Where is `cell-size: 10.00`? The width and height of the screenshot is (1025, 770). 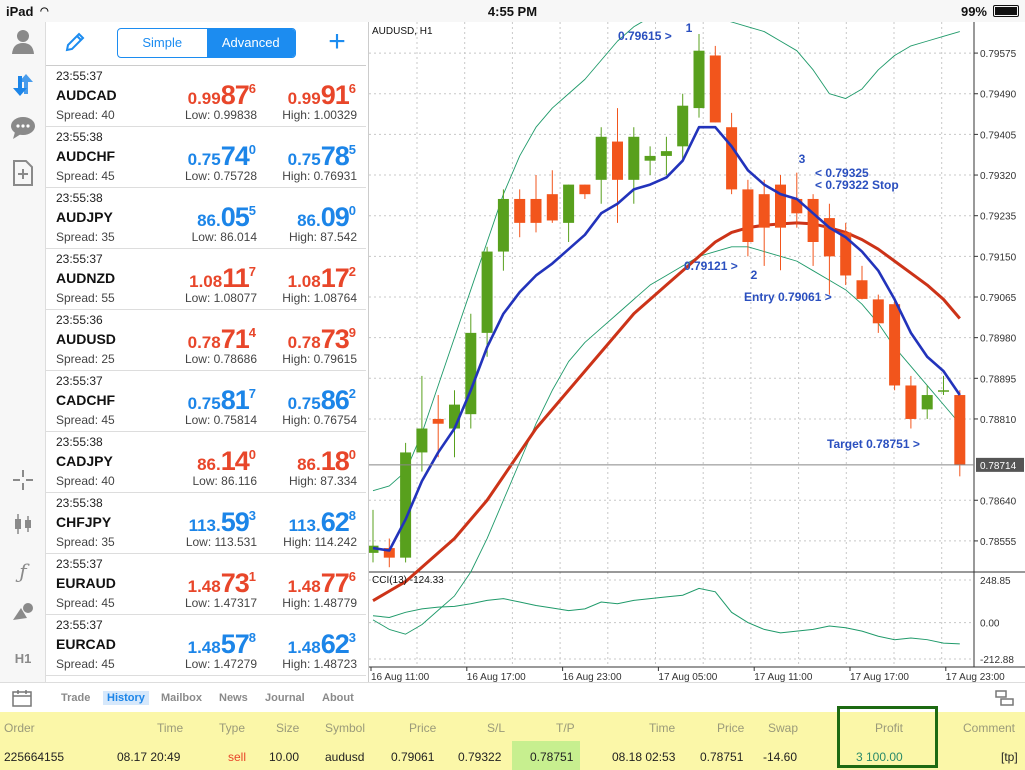
cell-size: 10.00 is located at coordinates (284, 757).